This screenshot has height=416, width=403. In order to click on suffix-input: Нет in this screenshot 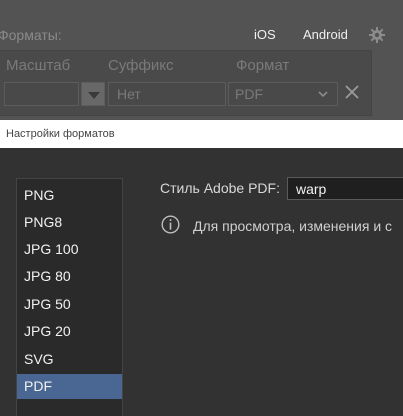, I will do `click(167, 94)`.